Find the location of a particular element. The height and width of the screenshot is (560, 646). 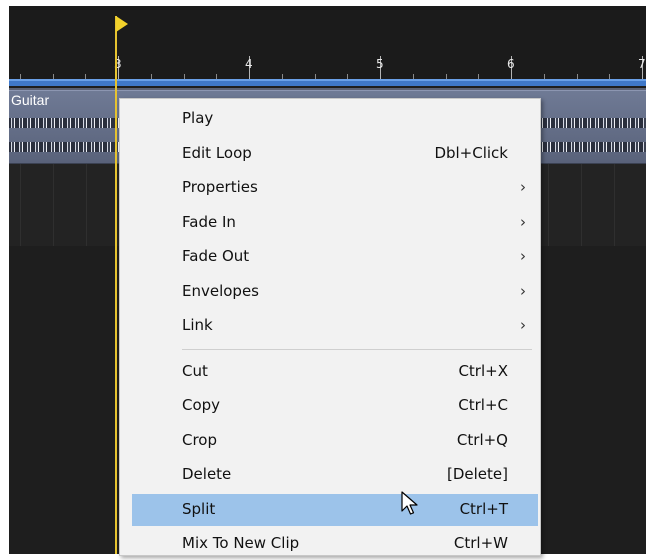

clip-name: Guitar is located at coordinates (30, 100).